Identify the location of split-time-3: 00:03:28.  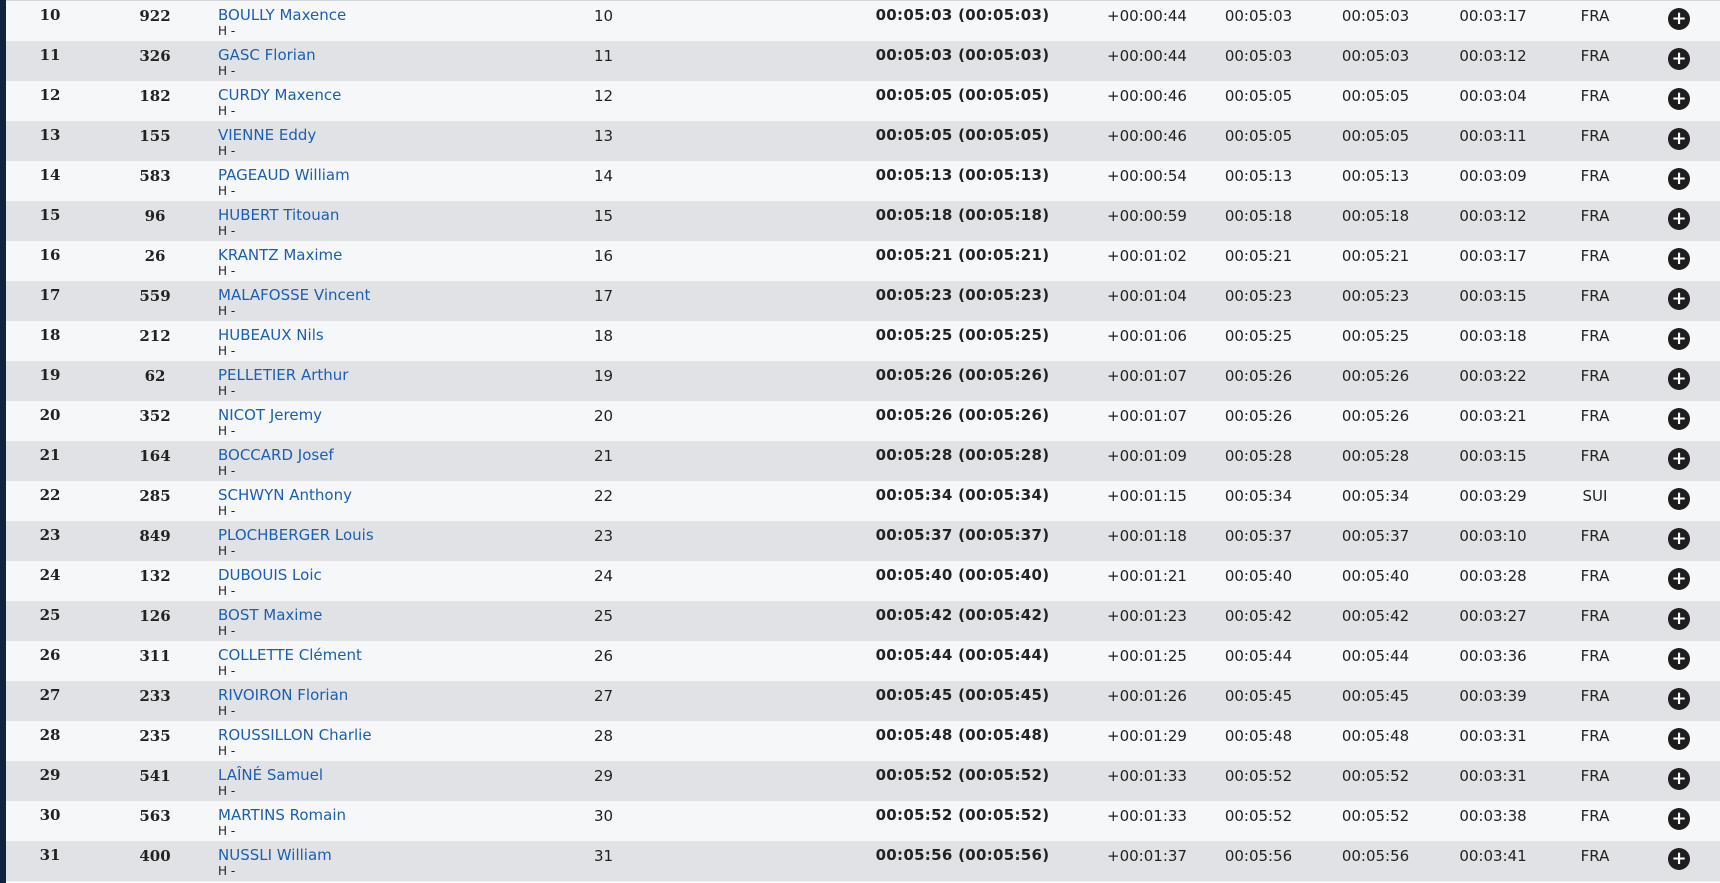
(1493, 575).